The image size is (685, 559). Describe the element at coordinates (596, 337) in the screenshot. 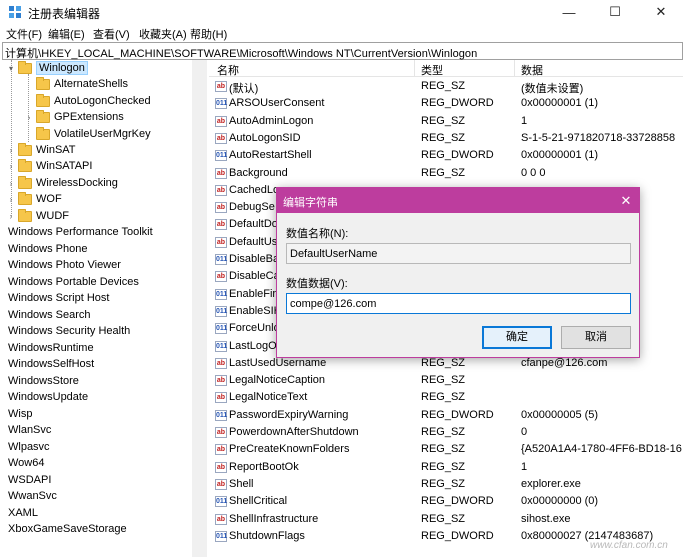

I see `cancel-button: 取消` at that location.